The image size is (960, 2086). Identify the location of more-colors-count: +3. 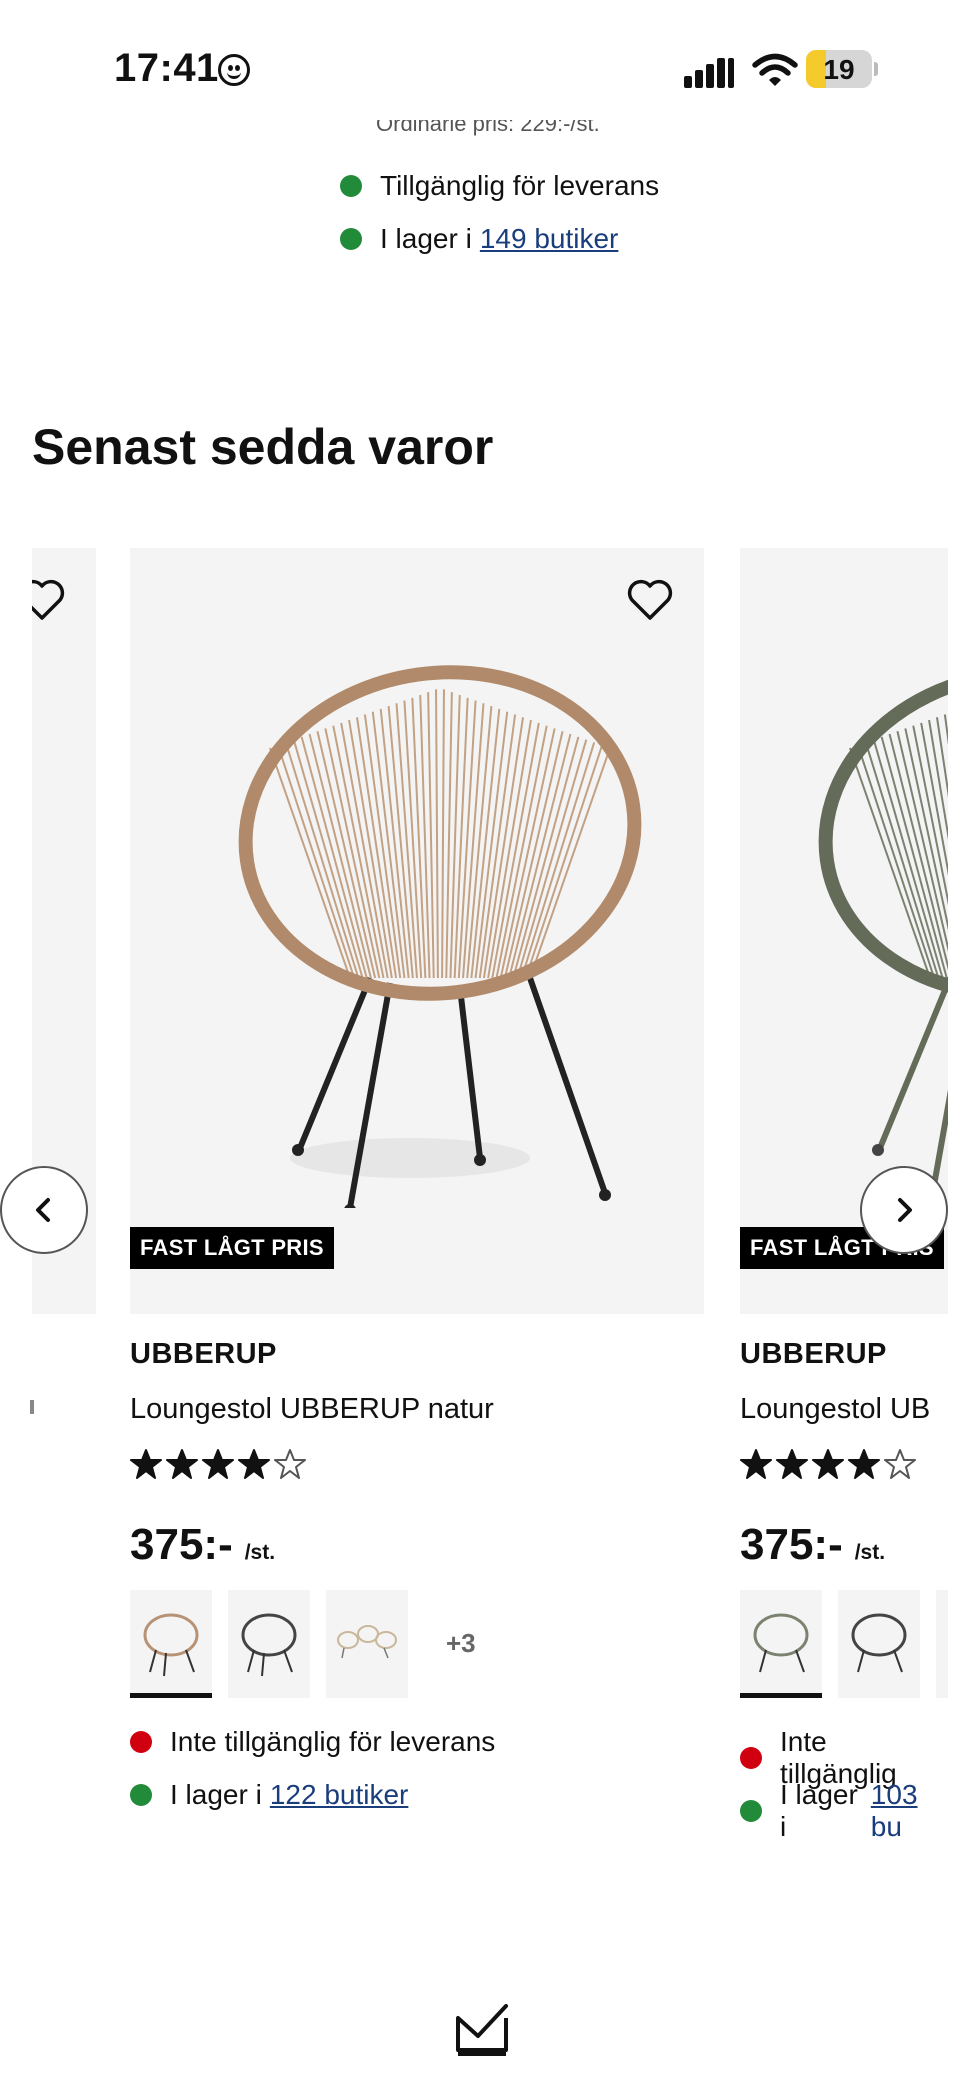
(461, 1643).